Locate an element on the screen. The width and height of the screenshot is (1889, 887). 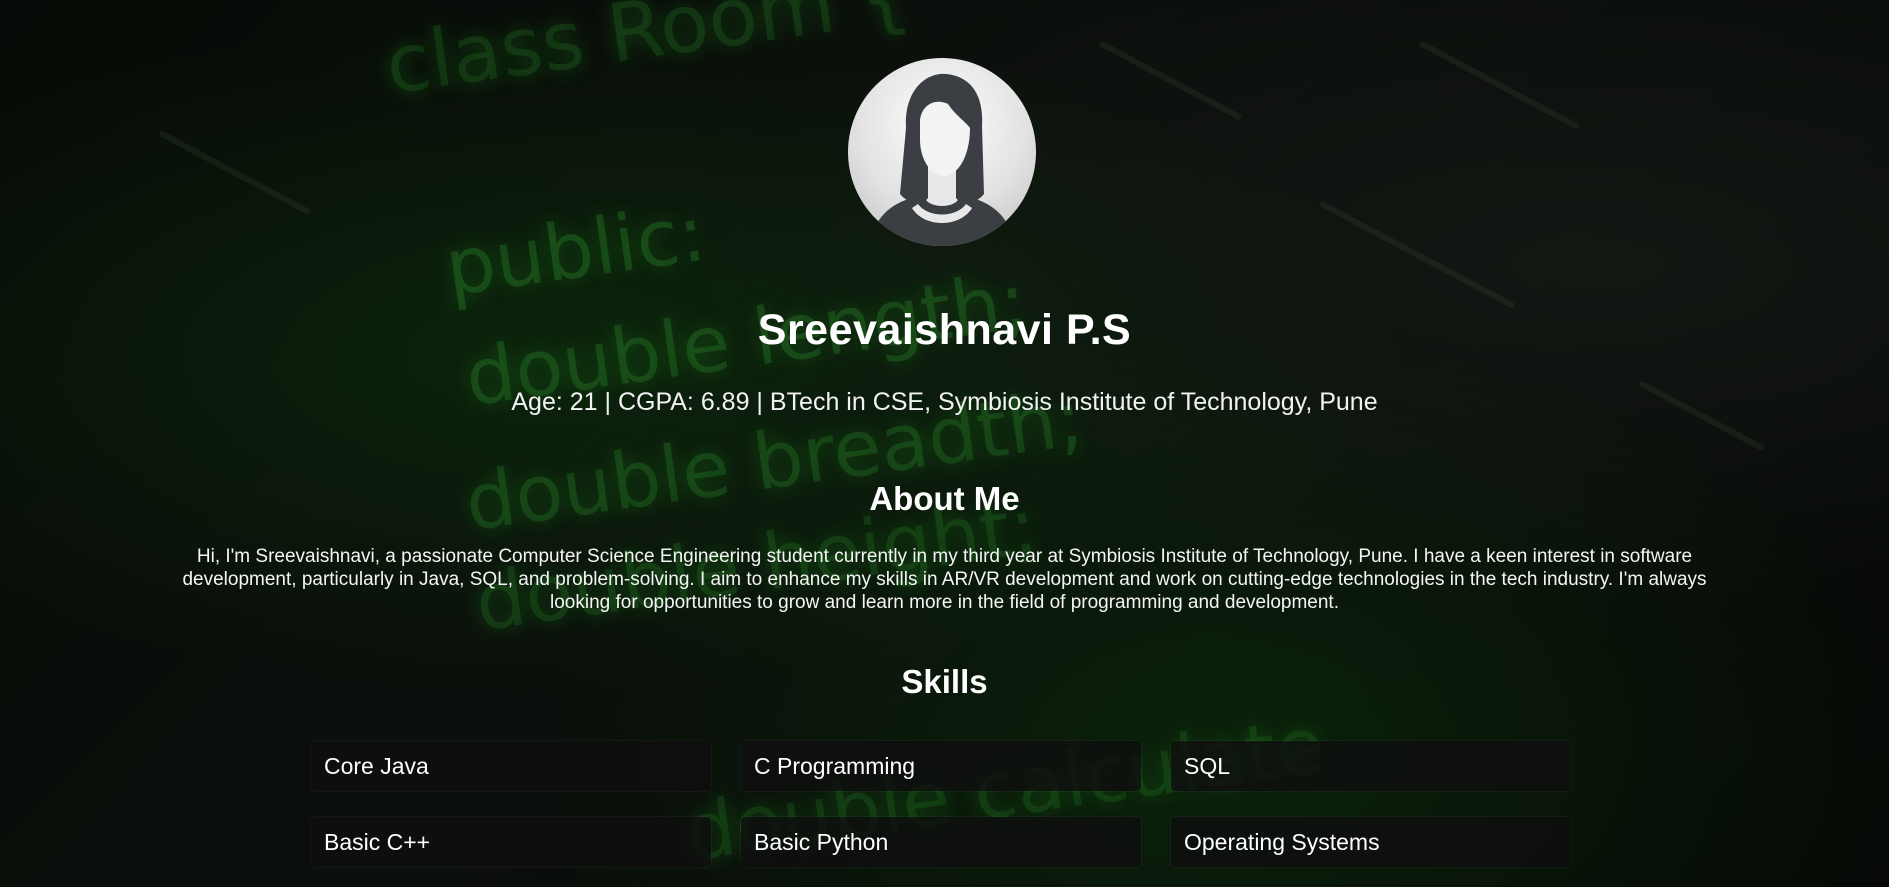
skill-card-basic-cpp: Basic C++ is located at coordinates (511, 842).